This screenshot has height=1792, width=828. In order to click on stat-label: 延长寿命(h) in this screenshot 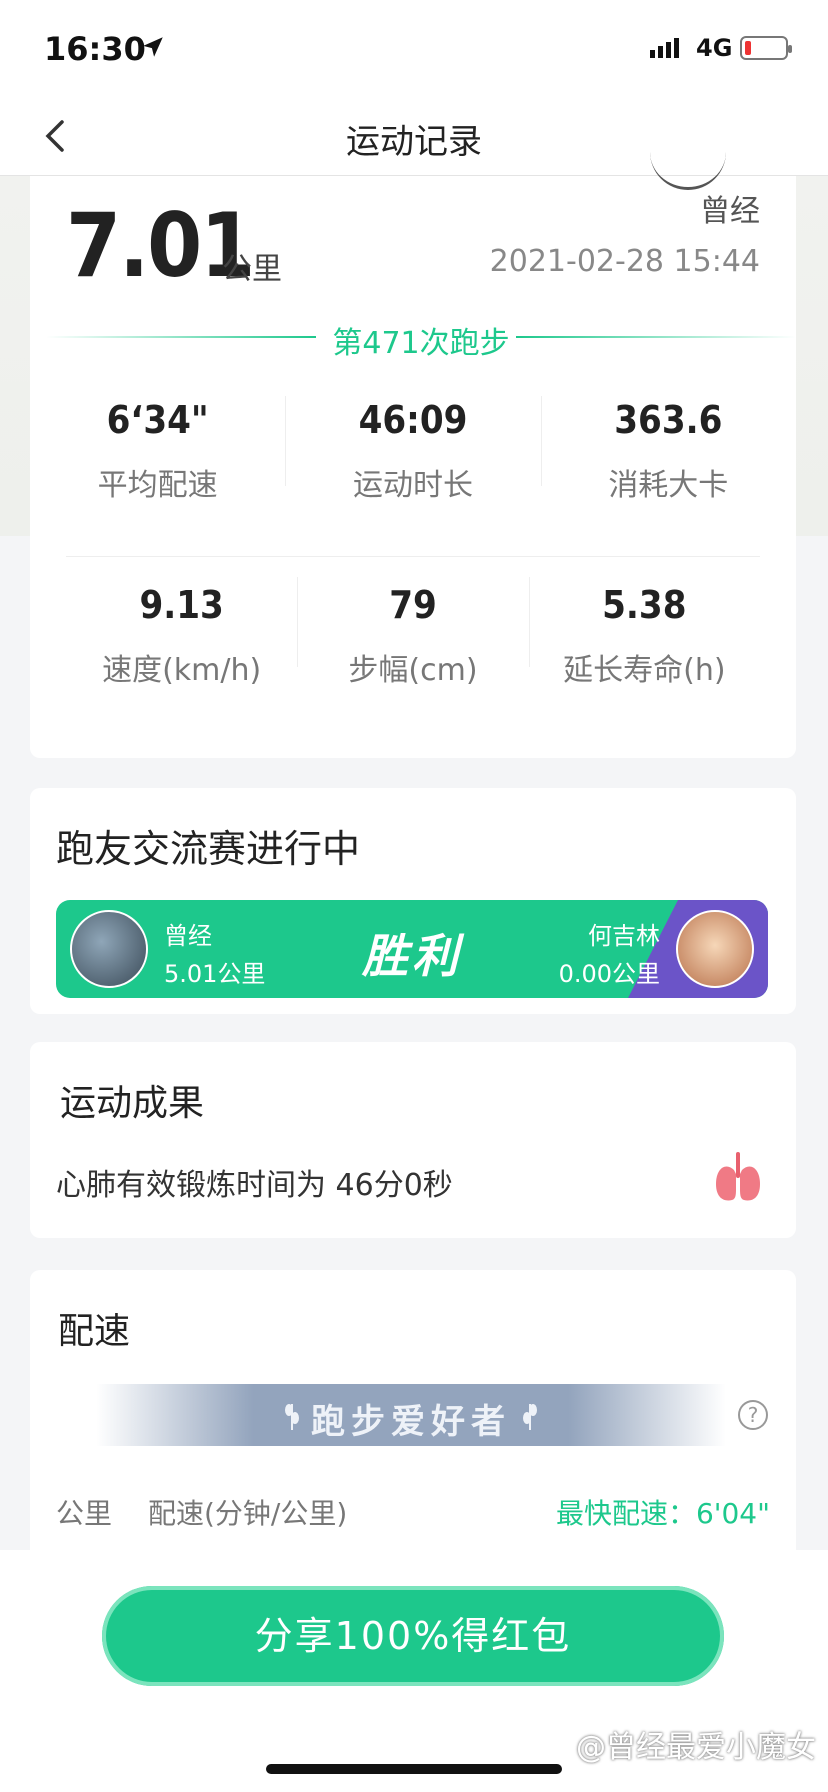, I will do `click(644, 670)`.